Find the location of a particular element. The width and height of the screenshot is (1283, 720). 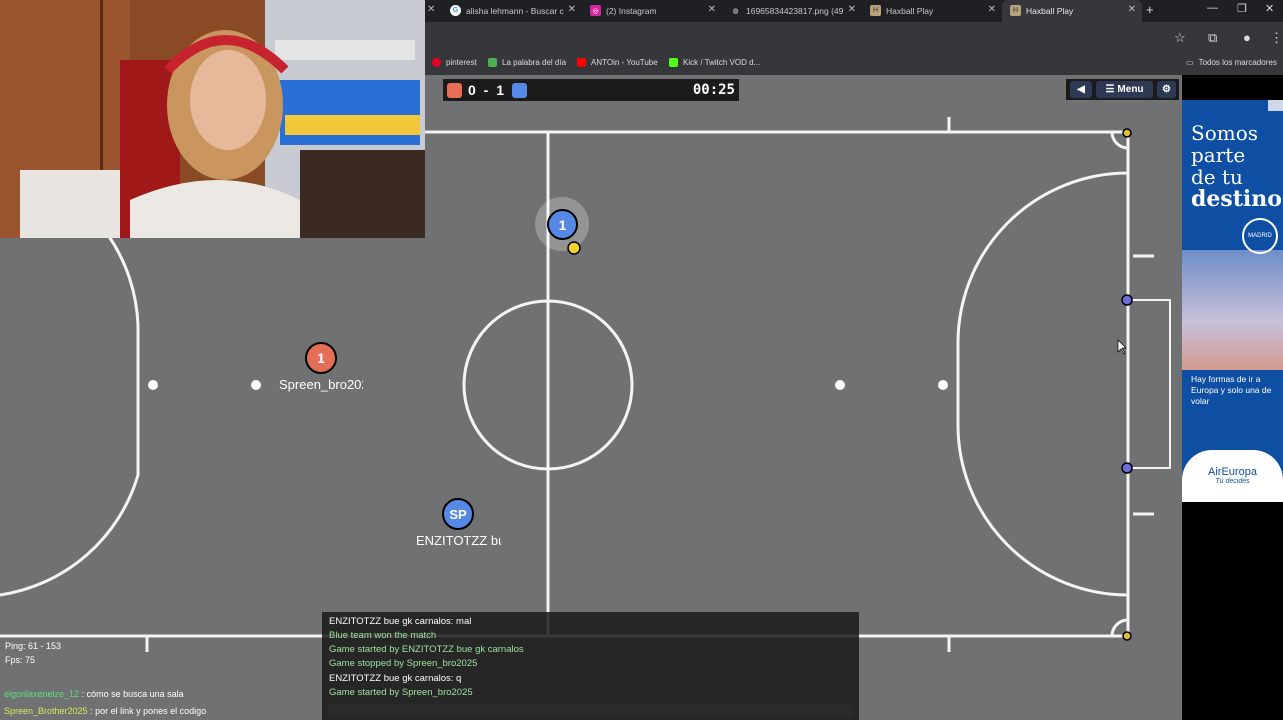

chat-line: ENZITOTZZ bue gk carnalos: mal is located at coordinates (400, 621).